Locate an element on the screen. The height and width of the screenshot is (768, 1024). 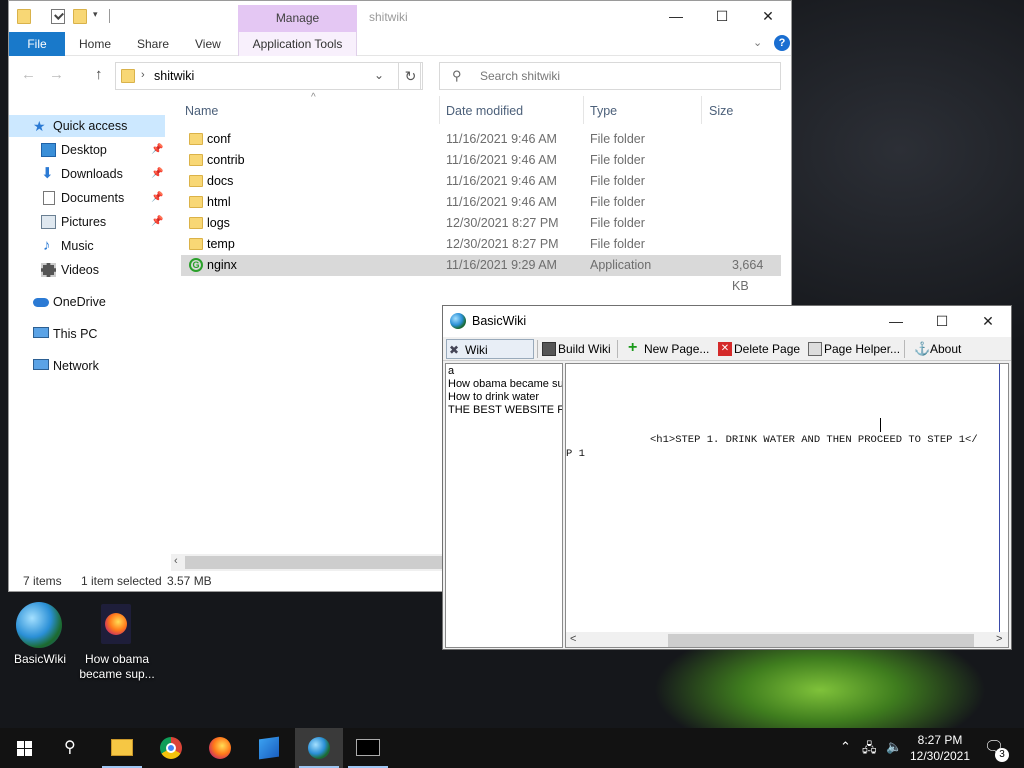
column-header-date: Date modified is located at coordinates (484, 111).